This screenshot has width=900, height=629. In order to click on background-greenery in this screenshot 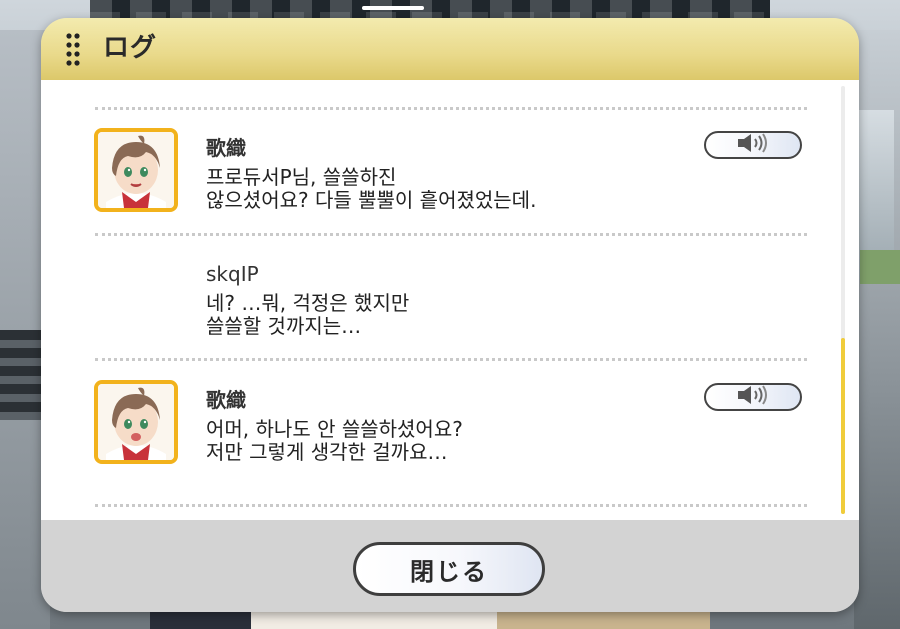, I will do `click(880, 267)`.